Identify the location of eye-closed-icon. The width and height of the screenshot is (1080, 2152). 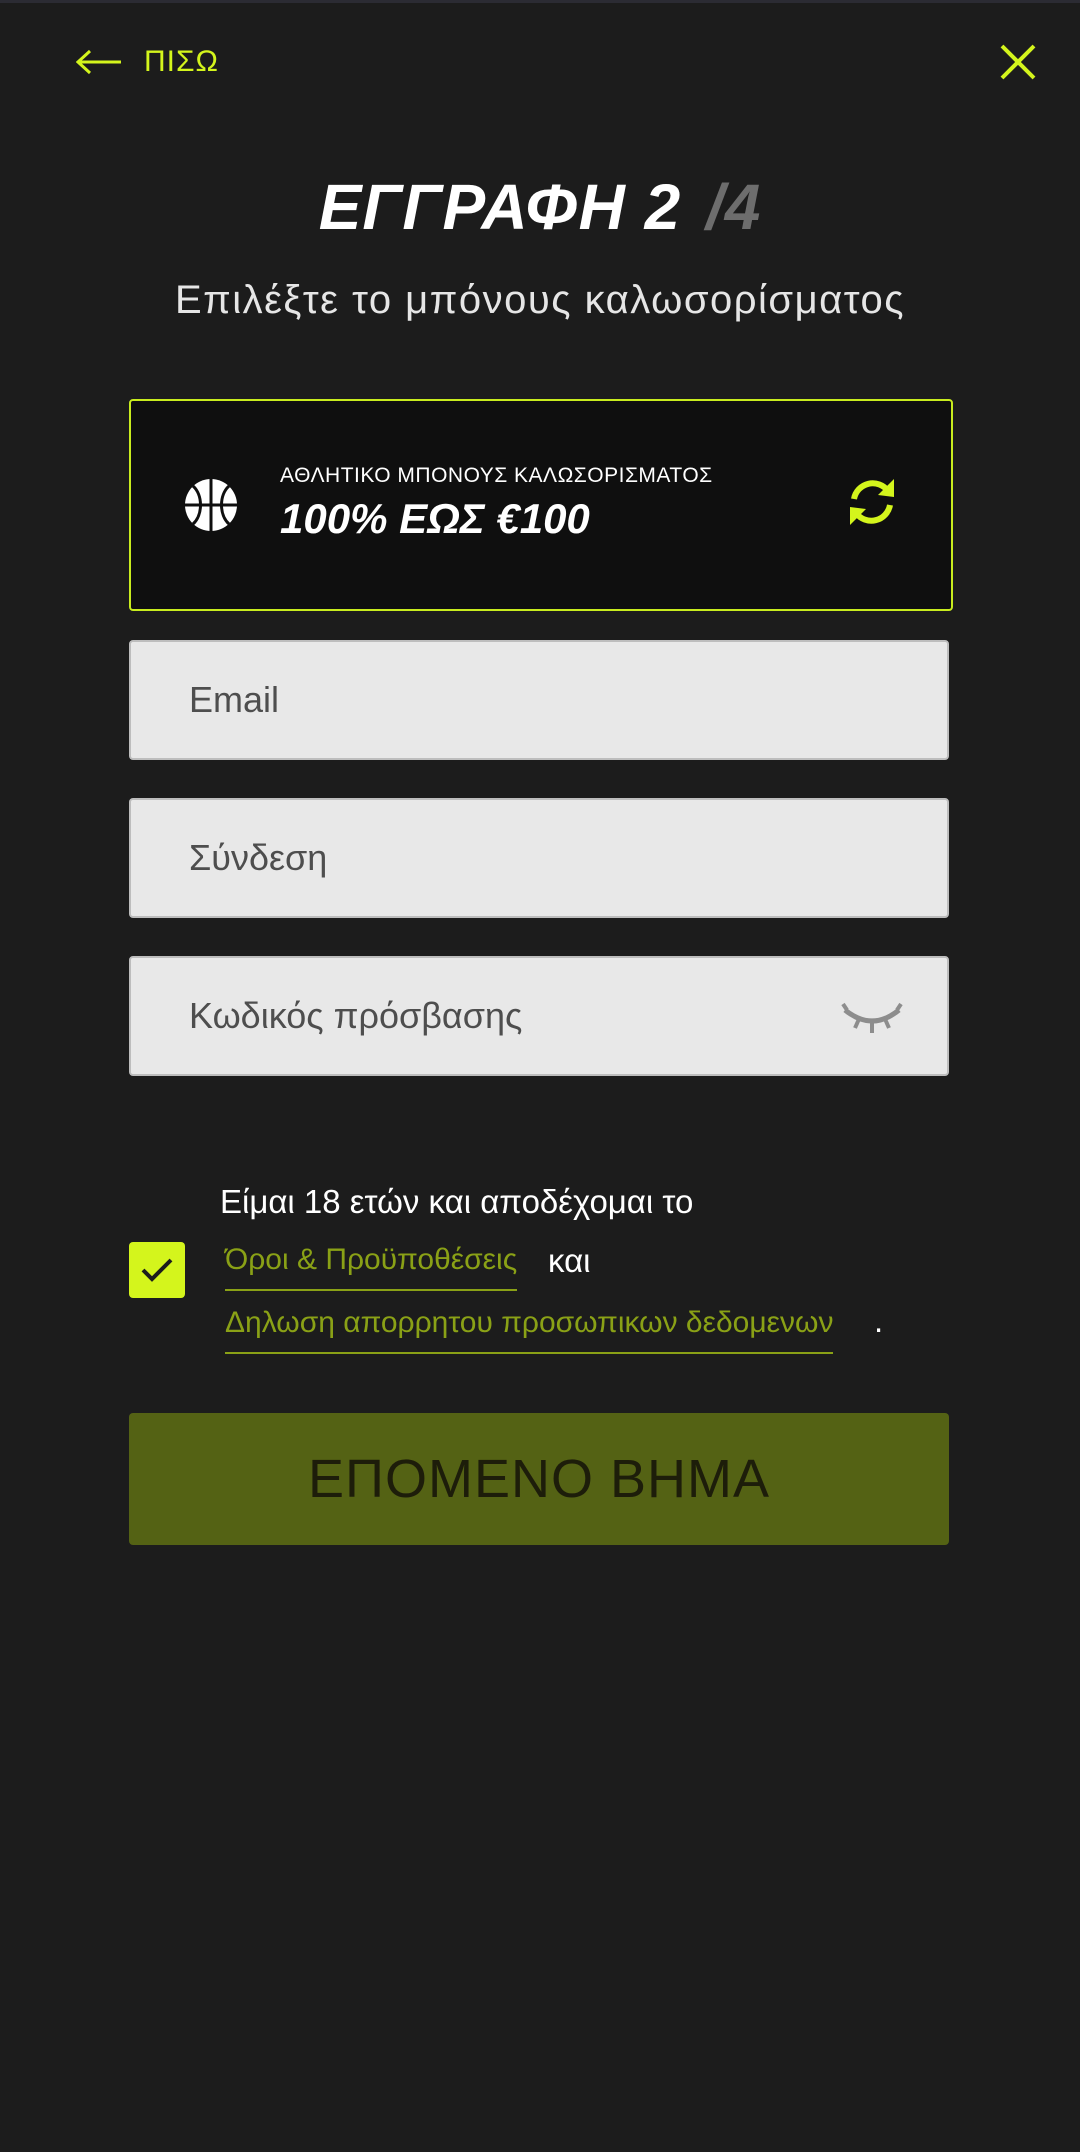
(872, 1019).